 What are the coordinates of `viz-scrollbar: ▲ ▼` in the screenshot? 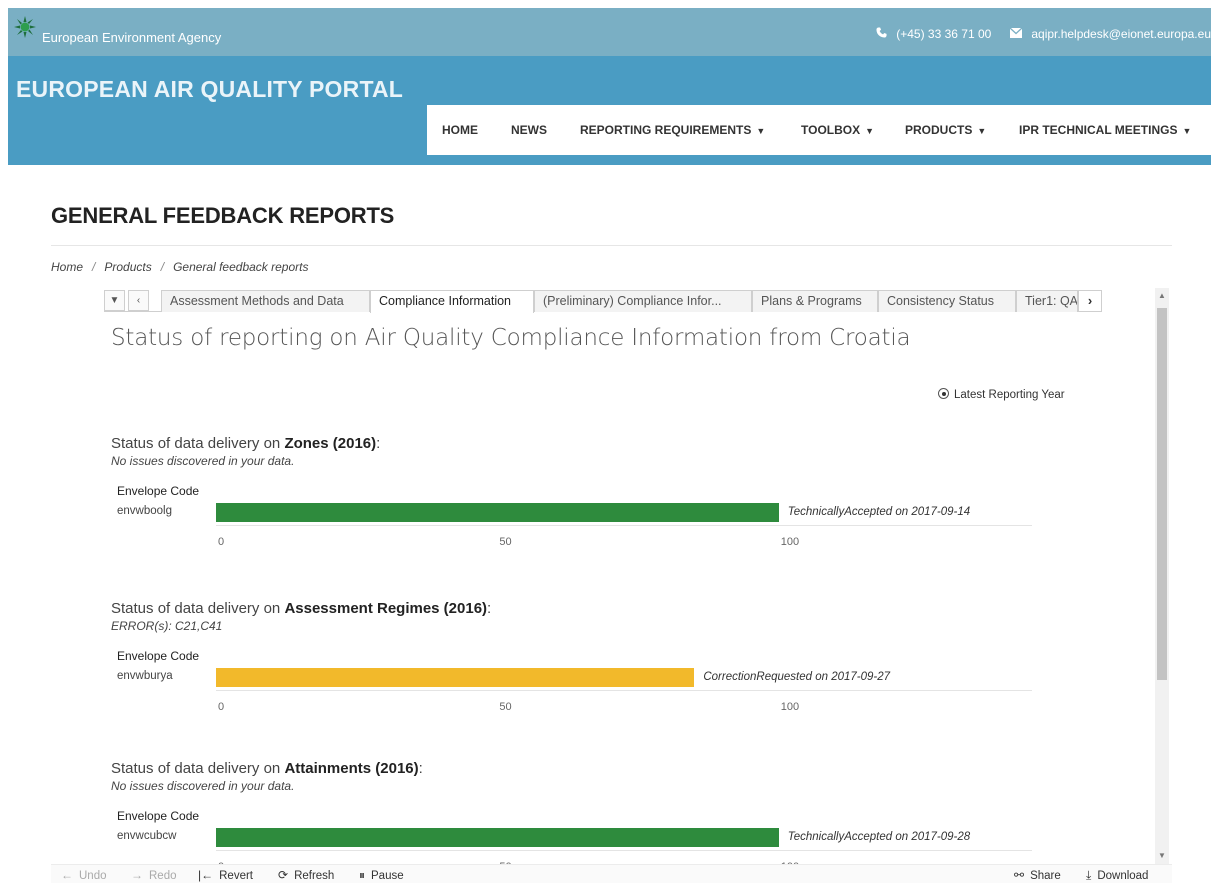 It's located at (1162, 576).